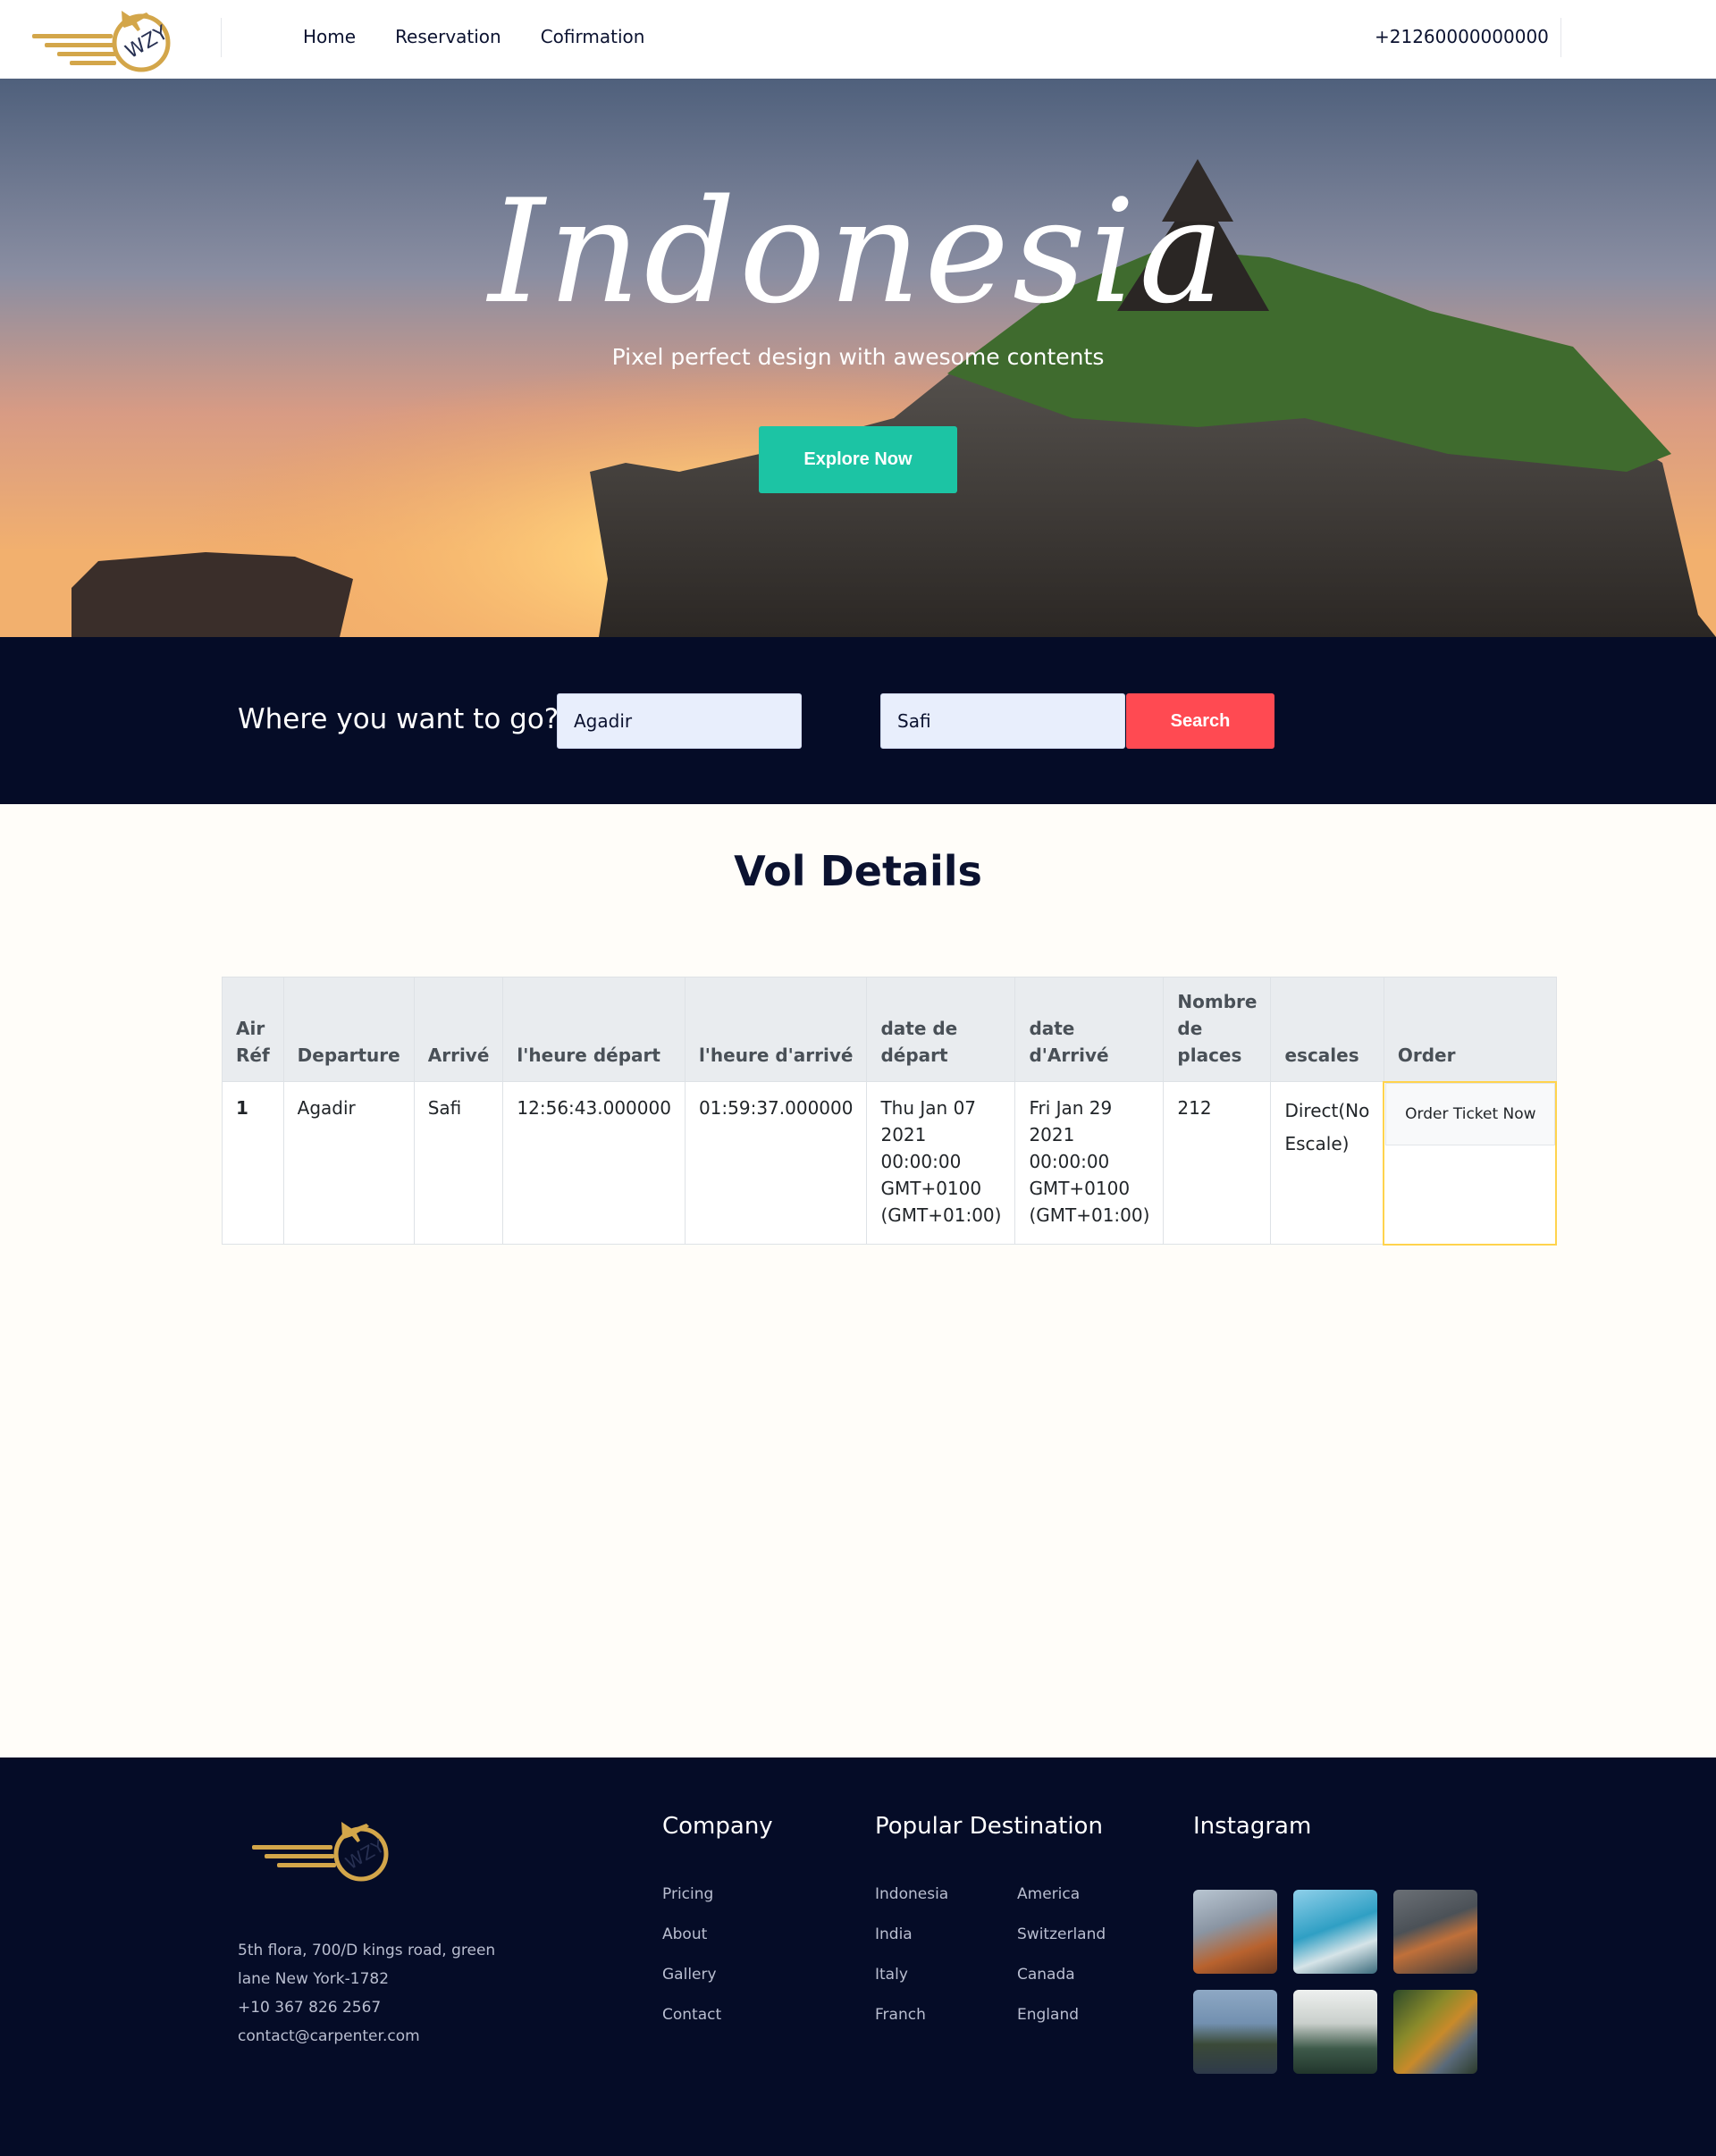  I want to click on destination-canada: Canada, so click(1062, 1986).